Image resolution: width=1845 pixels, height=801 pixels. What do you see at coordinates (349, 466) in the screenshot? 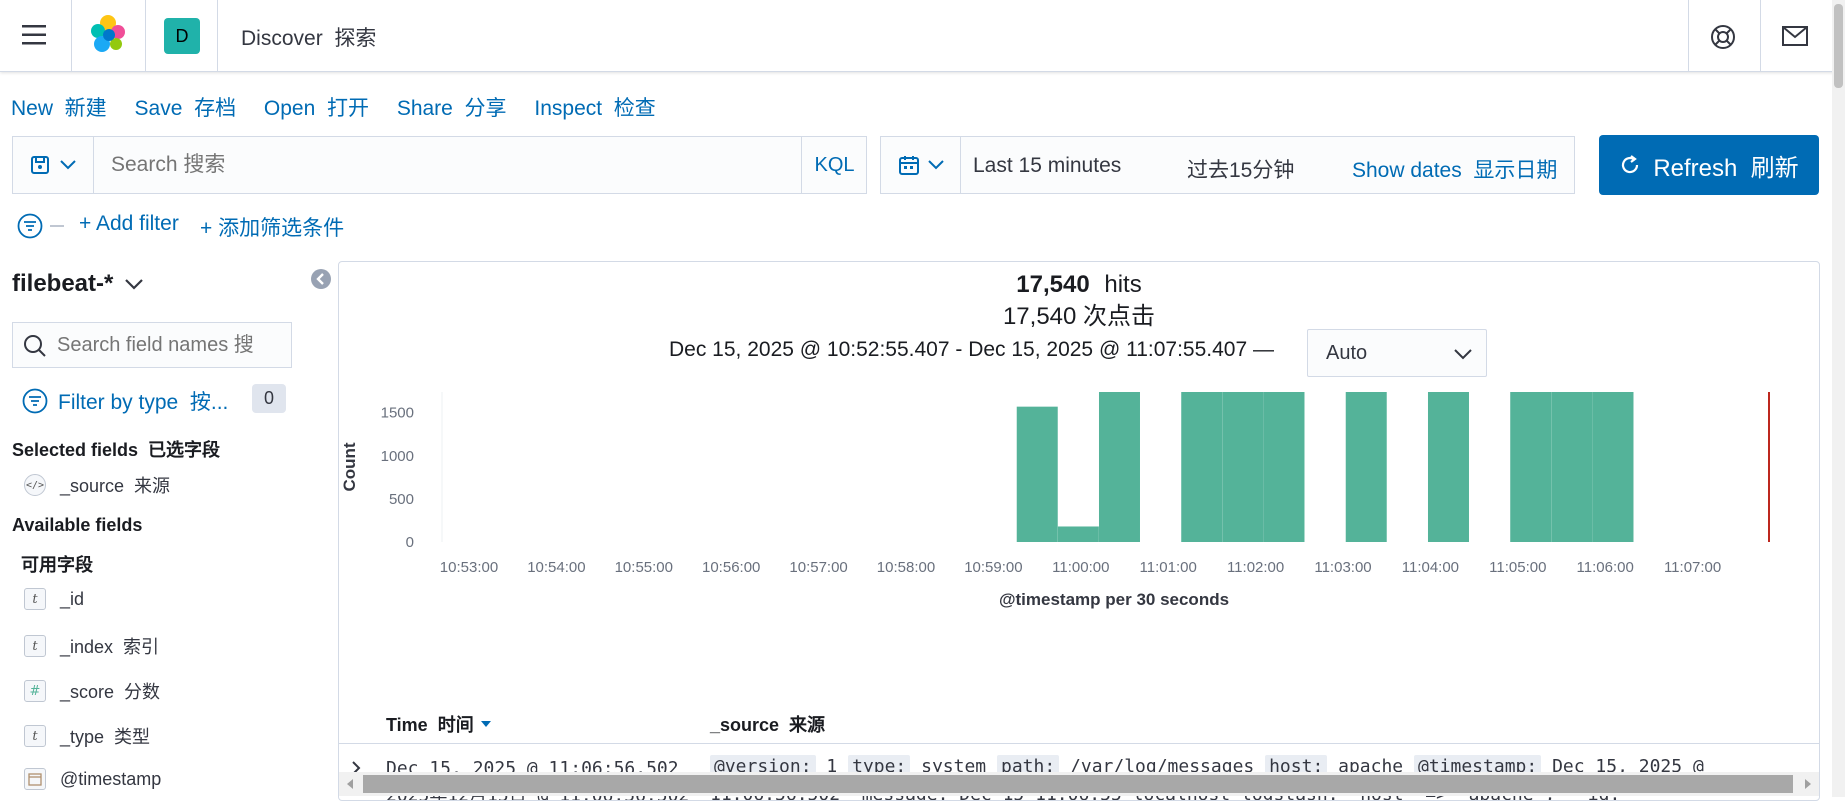
I see `y-axis-label: Count` at bounding box center [349, 466].